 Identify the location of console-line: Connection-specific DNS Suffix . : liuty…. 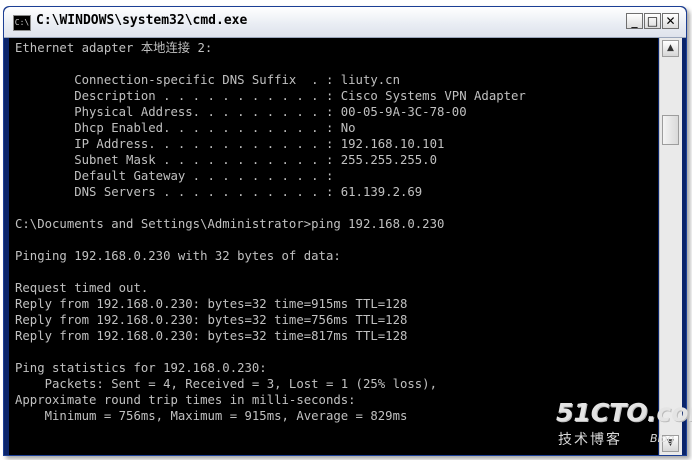
(207, 80).